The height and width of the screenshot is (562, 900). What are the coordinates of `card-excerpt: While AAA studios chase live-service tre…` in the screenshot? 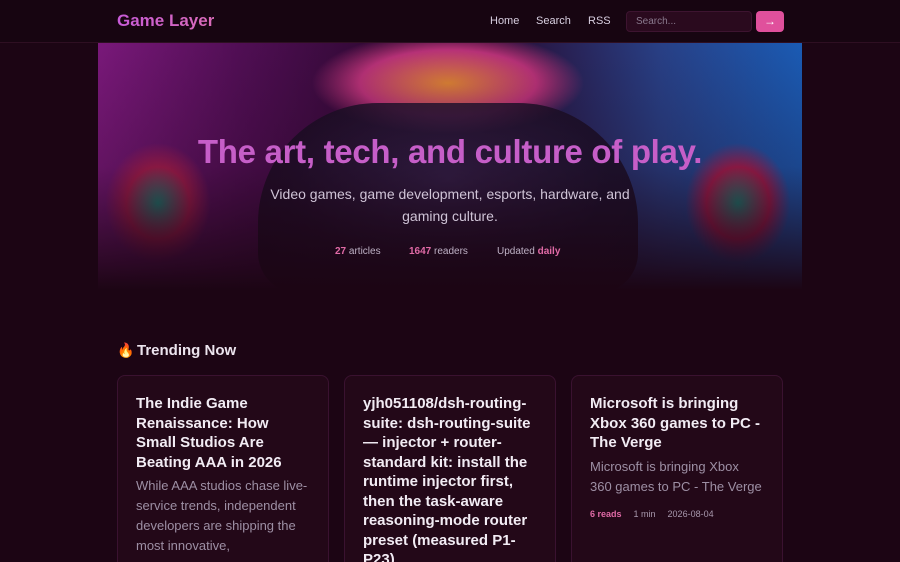 It's located at (222, 515).